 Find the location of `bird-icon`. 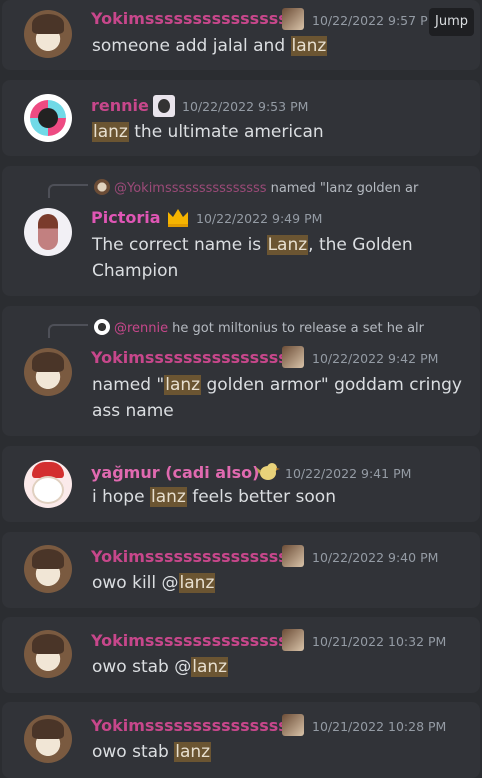

bird-icon is located at coordinates (267, 470).